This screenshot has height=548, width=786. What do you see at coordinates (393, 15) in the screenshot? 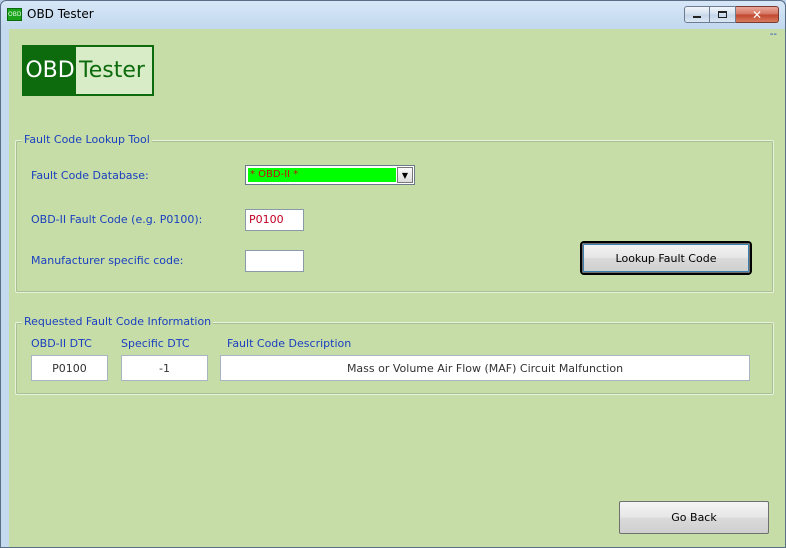
I see `title-bar: OBD OBD Tester ✕` at bounding box center [393, 15].